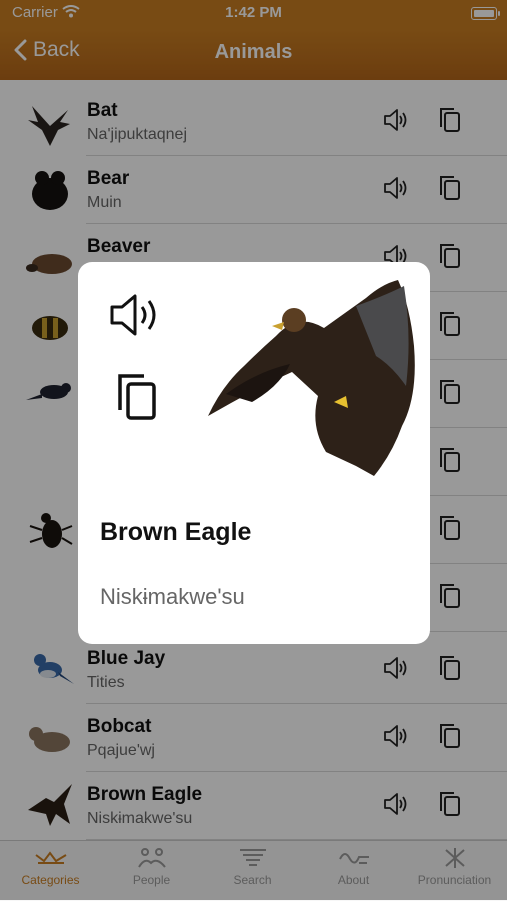 The width and height of the screenshot is (507, 901). Describe the element at coordinates (137, 397) in the screenshot. I see `copy-icon` at that location.